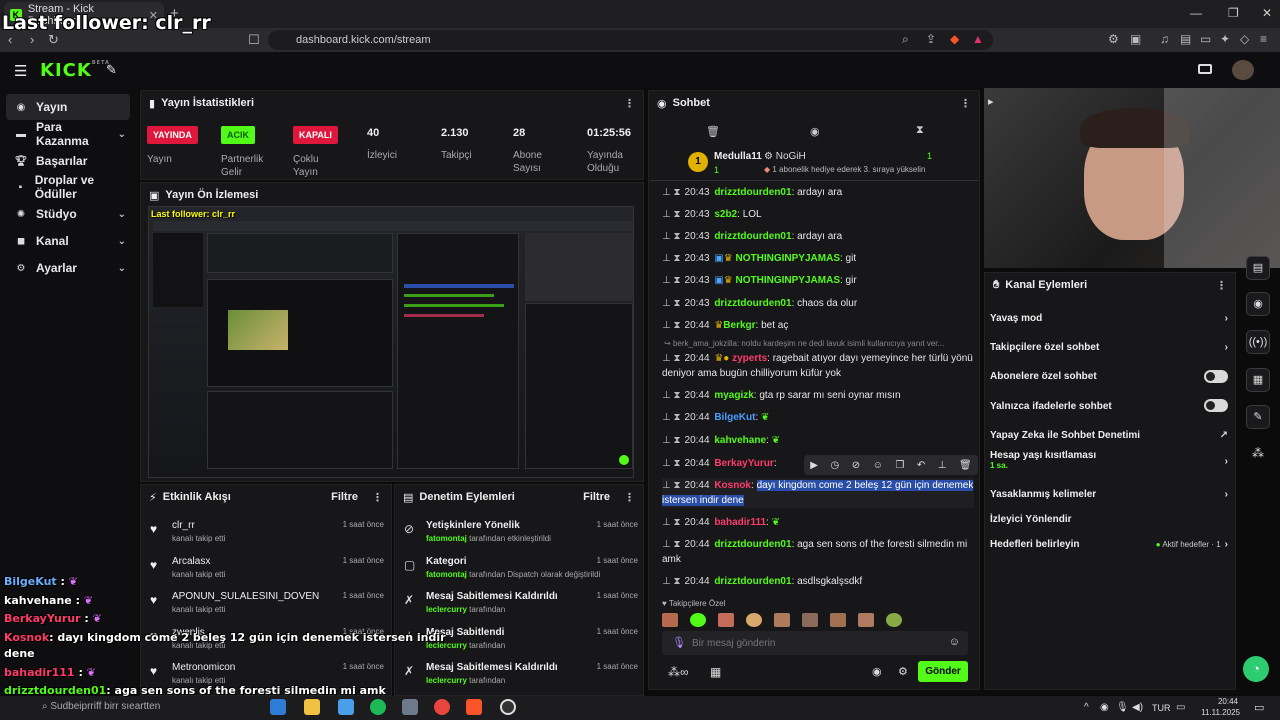 This screenshot has height=720, width=1280. Describe the element at coordinates (1256, 669) in the screenshot. I see `support-fab-icon: ◔` at that location.